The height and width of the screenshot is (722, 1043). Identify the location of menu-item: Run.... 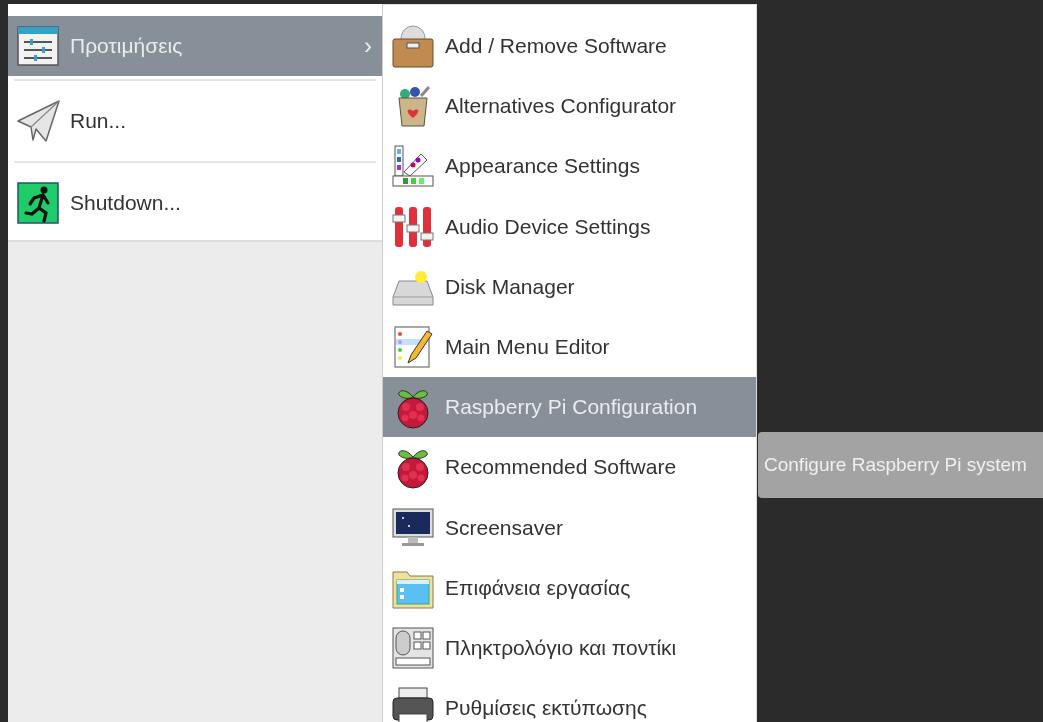
(195, 121).